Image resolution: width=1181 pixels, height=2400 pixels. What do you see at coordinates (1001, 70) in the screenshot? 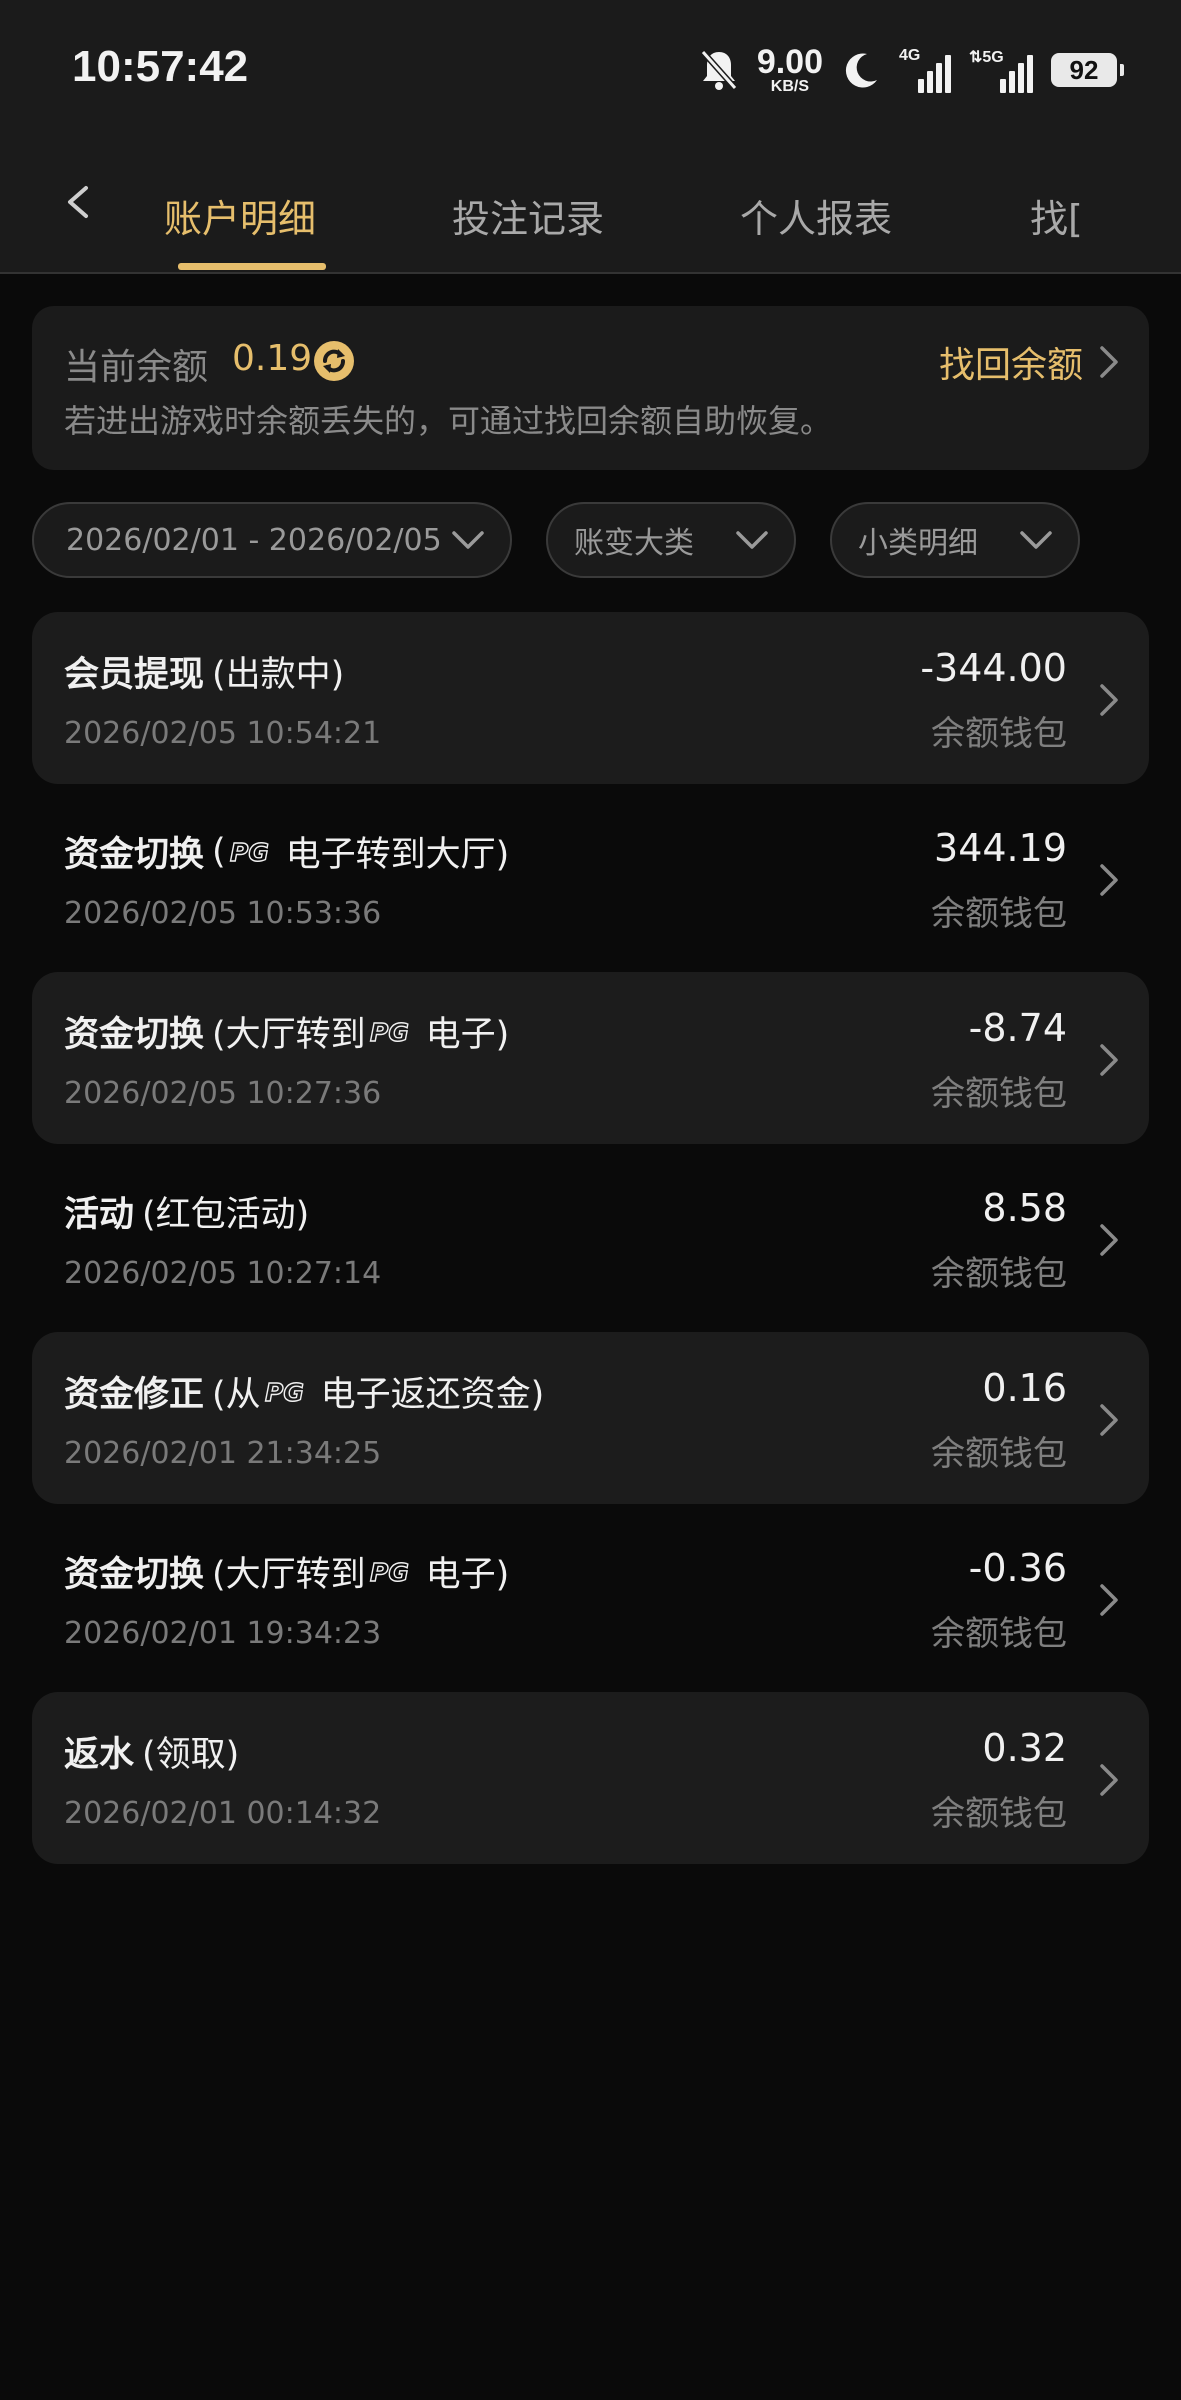
I see `signal-5g-icon: ⇅5G` at bounding box center [1001, 70].